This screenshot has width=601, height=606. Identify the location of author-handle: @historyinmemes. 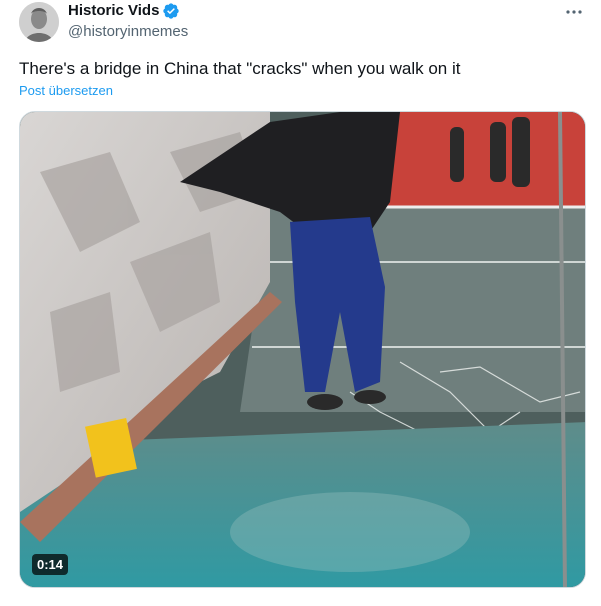
(128, 32).